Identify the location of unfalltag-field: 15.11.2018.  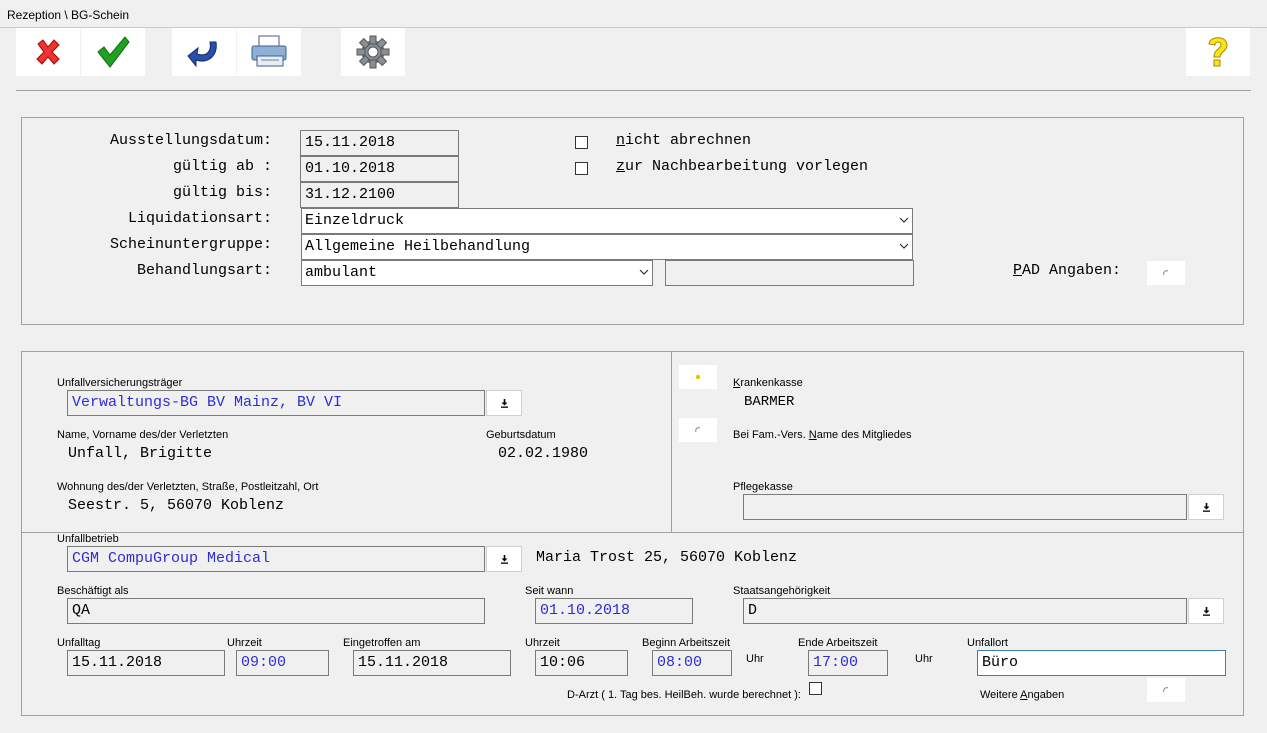
(146, 663).